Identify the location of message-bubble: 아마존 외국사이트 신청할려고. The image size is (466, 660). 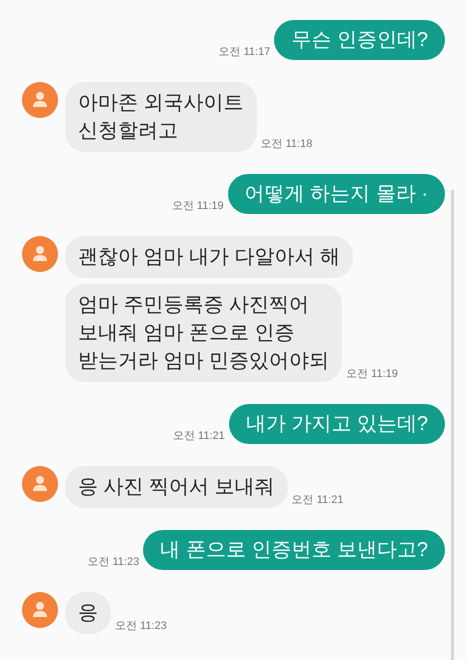
(161, 117).